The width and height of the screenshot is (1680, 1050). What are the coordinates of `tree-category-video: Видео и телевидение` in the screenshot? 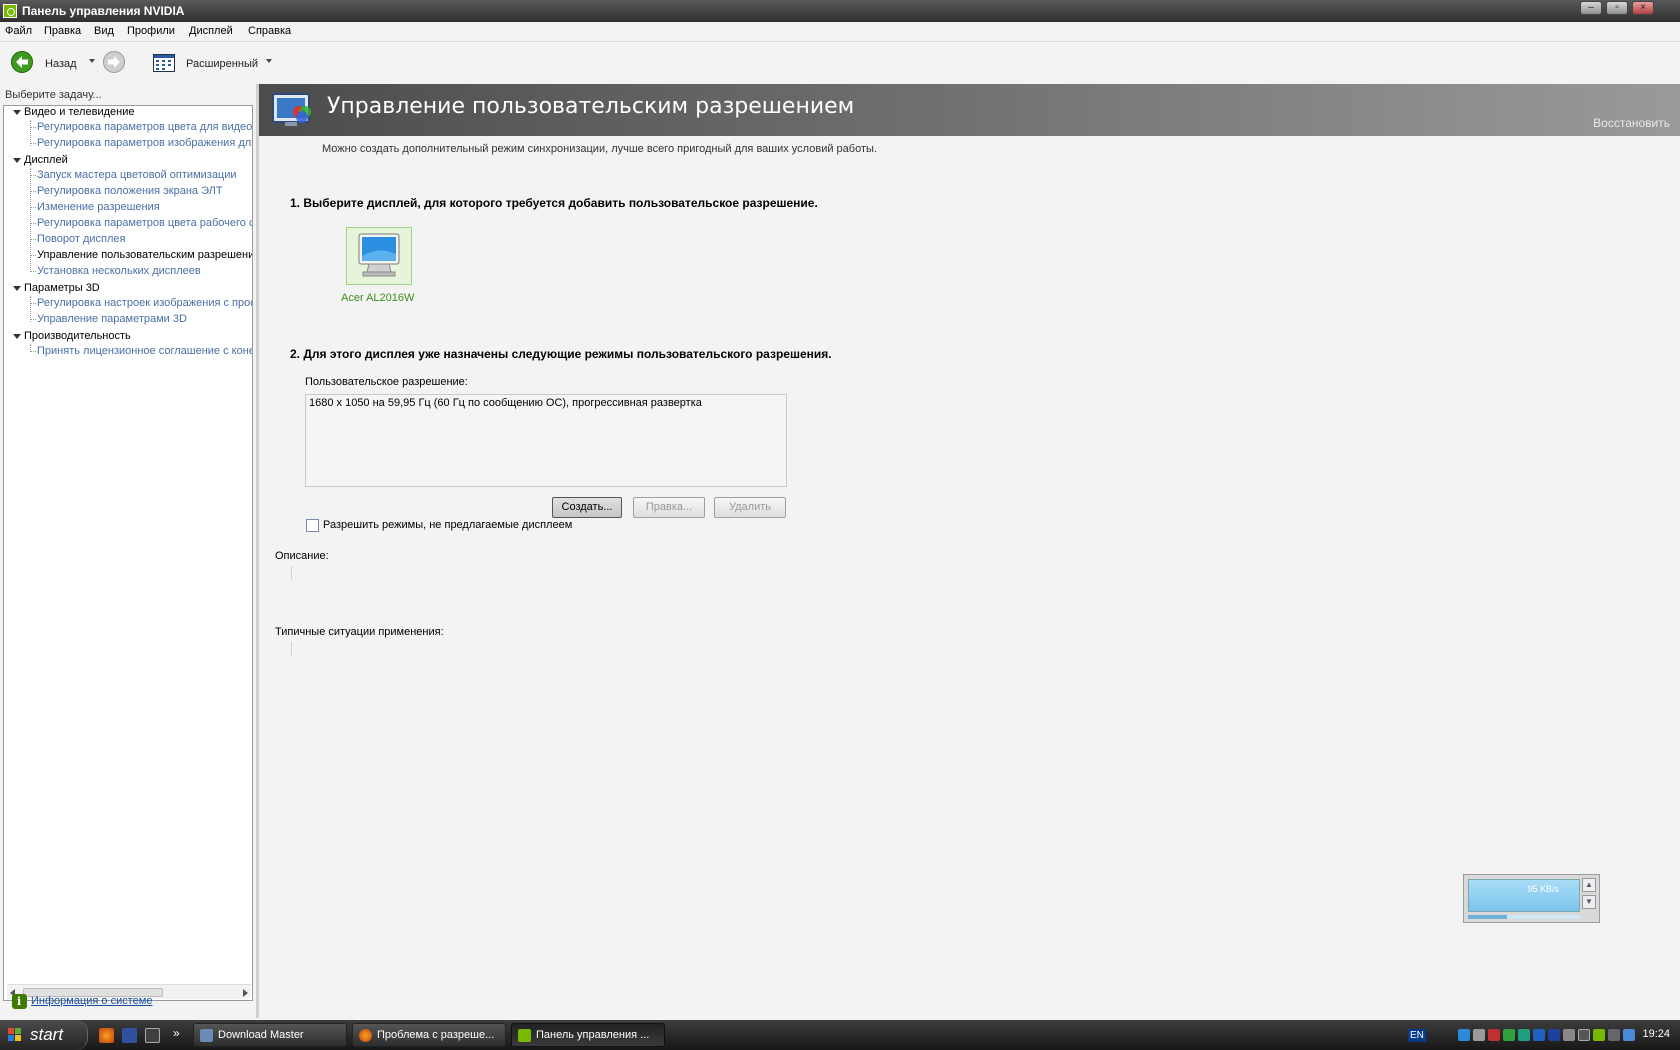 It's located at (79, 112).